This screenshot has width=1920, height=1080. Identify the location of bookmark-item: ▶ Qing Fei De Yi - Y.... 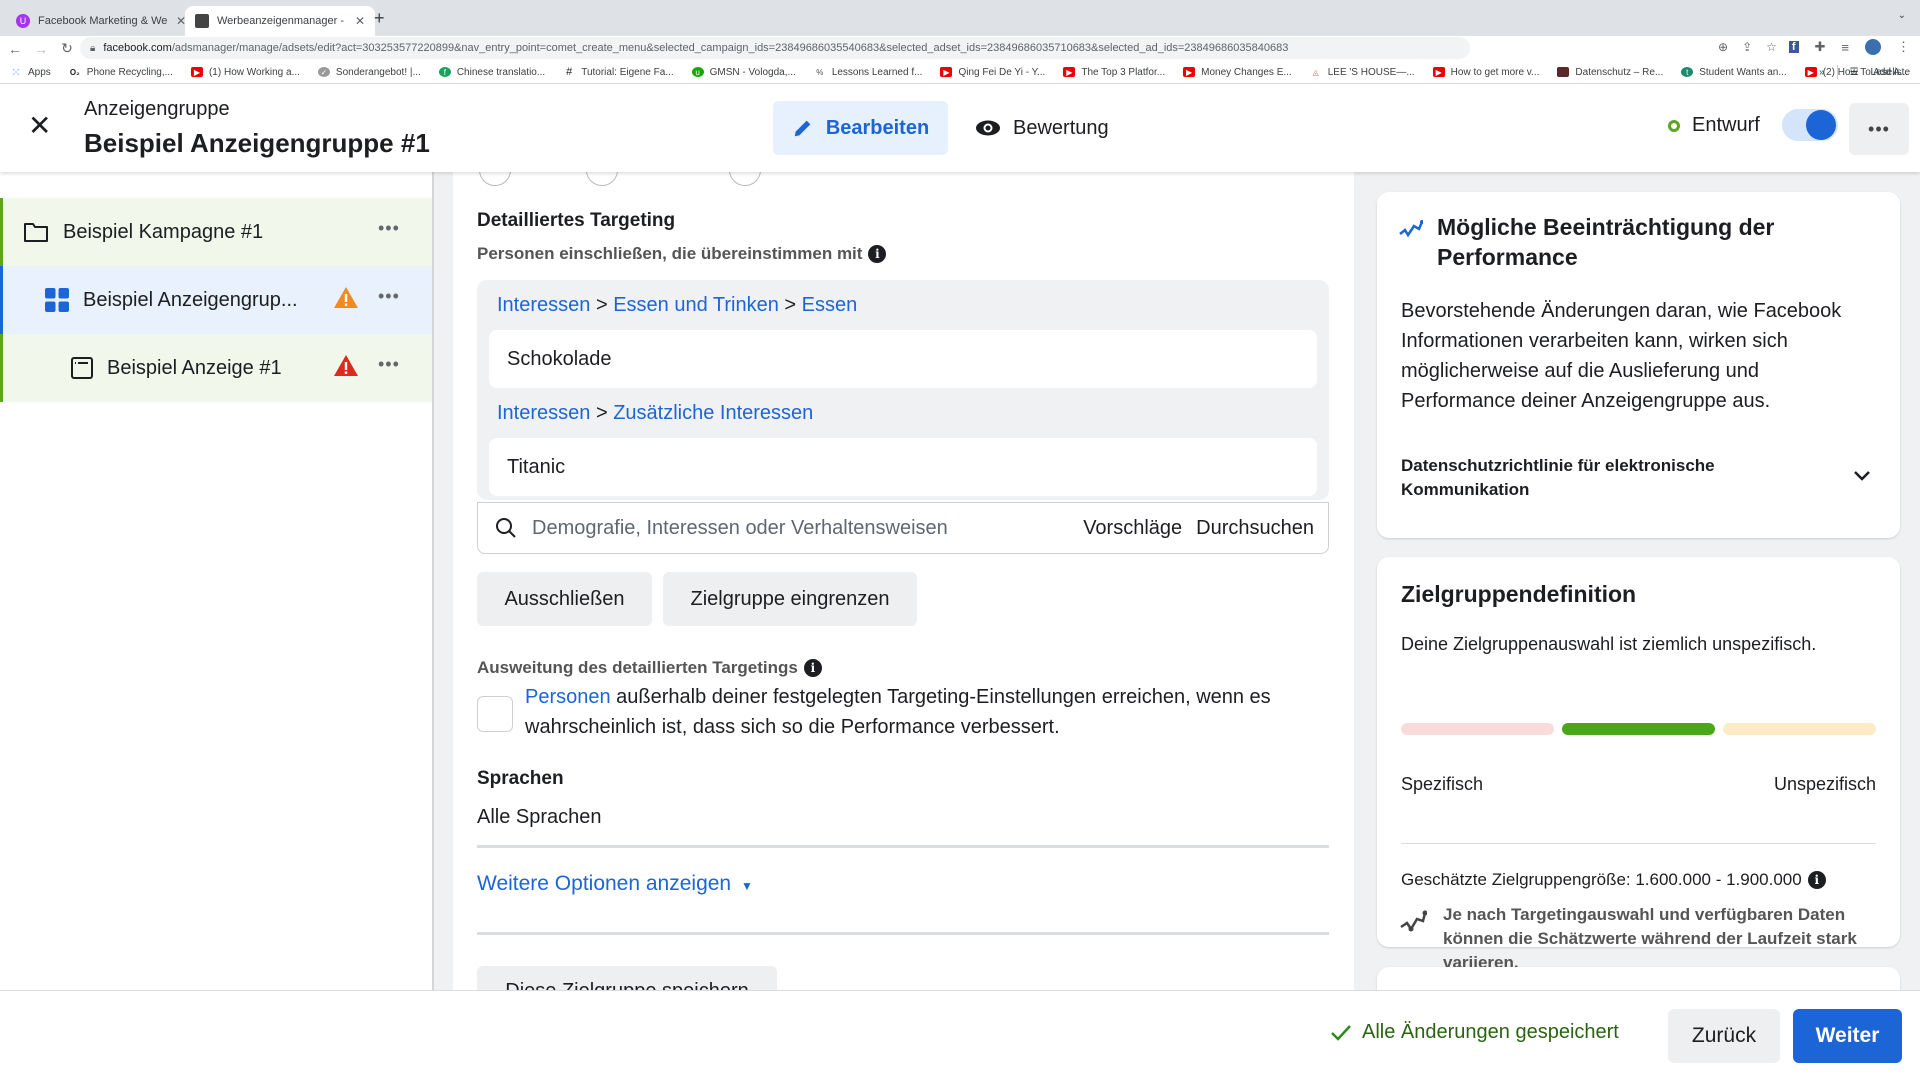
(992, 72).